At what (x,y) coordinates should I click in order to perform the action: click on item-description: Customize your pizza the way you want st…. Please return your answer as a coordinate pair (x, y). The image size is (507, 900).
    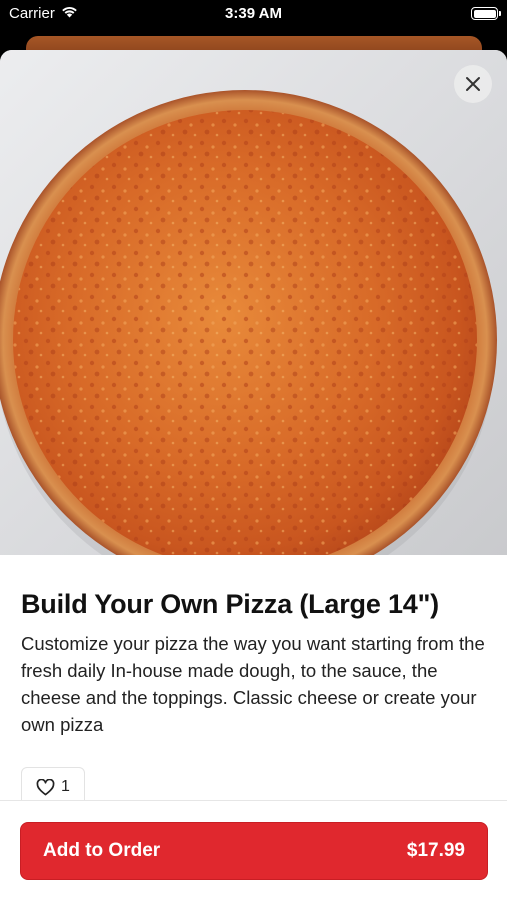
    Looking at the image, I should click on (253, 684).